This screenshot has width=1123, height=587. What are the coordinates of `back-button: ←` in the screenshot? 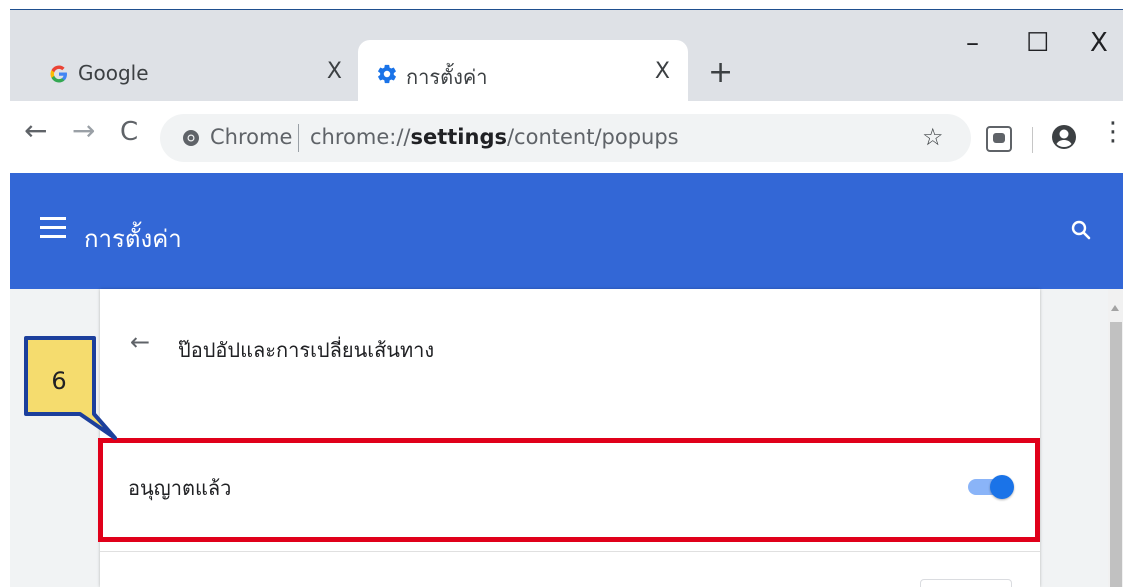 It's located at (35, 131).